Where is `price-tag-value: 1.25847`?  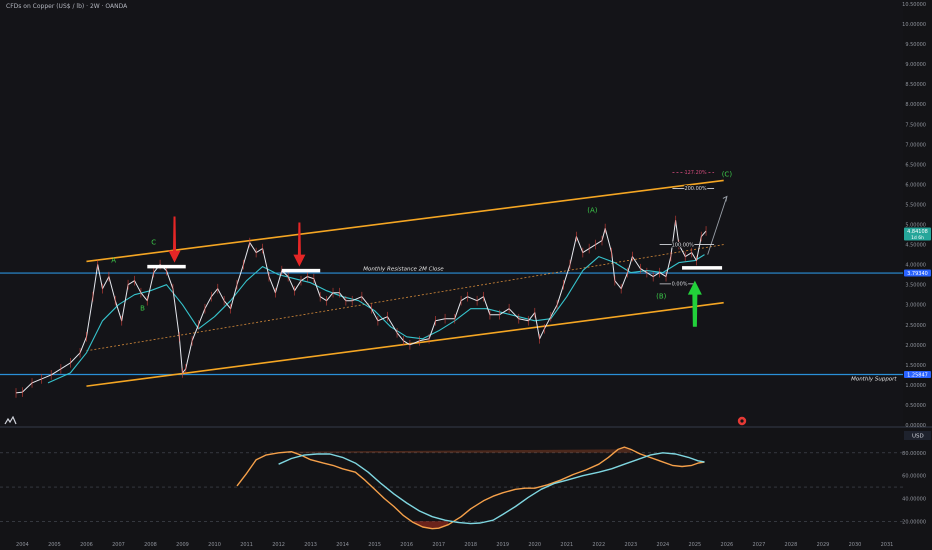 price-tag-value: 1.25847 is located at coordinates (917, 375).